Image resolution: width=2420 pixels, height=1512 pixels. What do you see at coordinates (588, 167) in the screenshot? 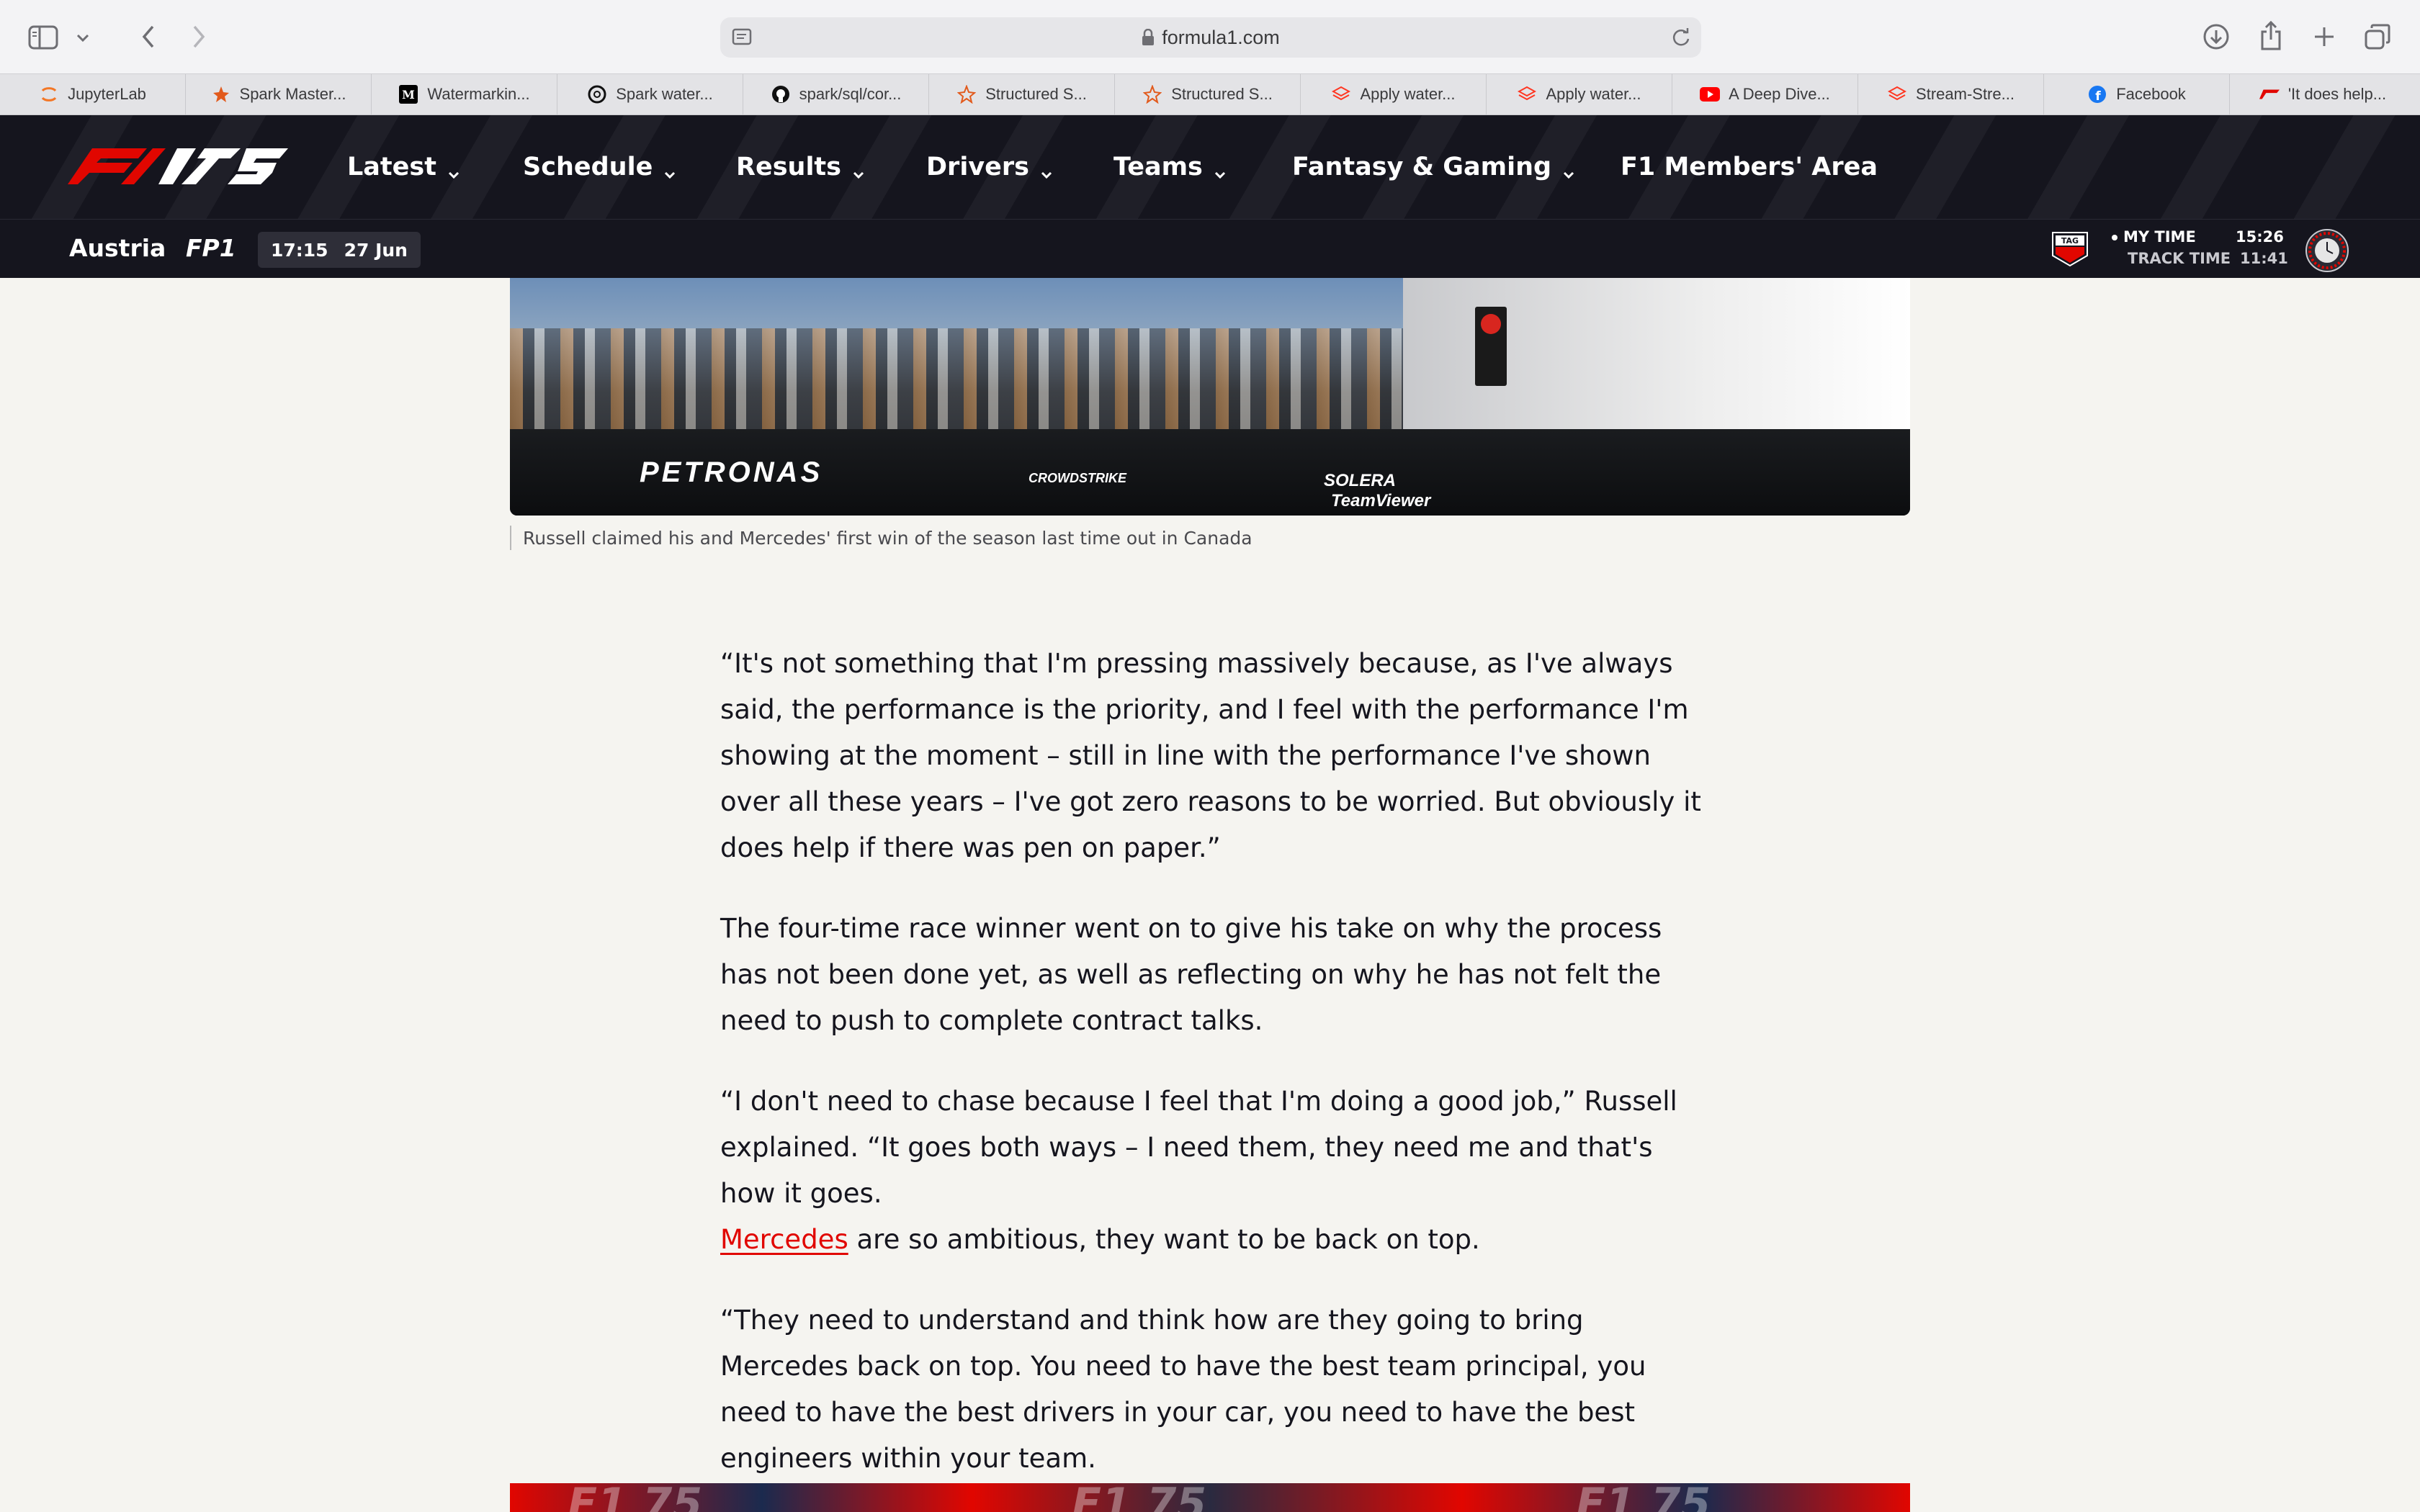
I see `nav-item-label: Schedule` at bounding box center [588, 167].